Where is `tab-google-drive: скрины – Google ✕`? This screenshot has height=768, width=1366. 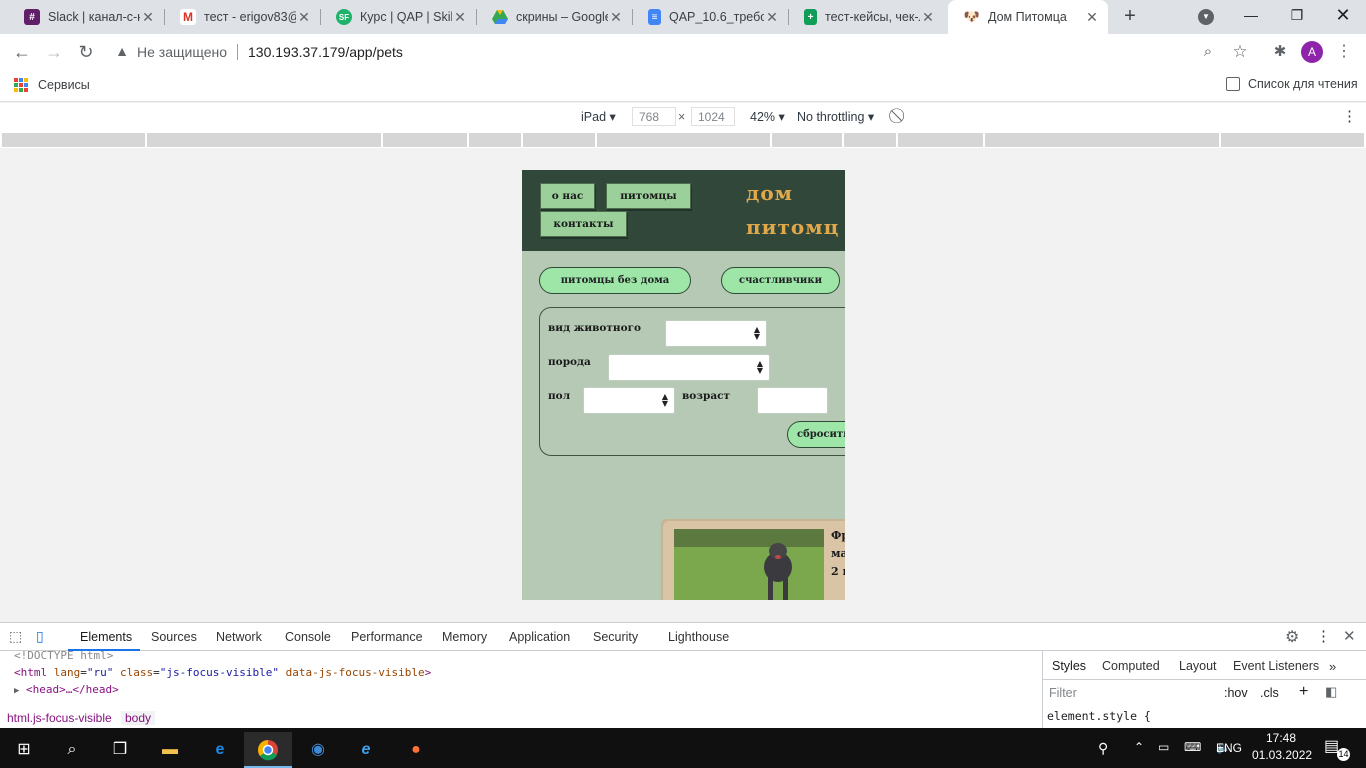
tab-google-drive: скрины – Google ✕ is located at coordinates (554, 17).